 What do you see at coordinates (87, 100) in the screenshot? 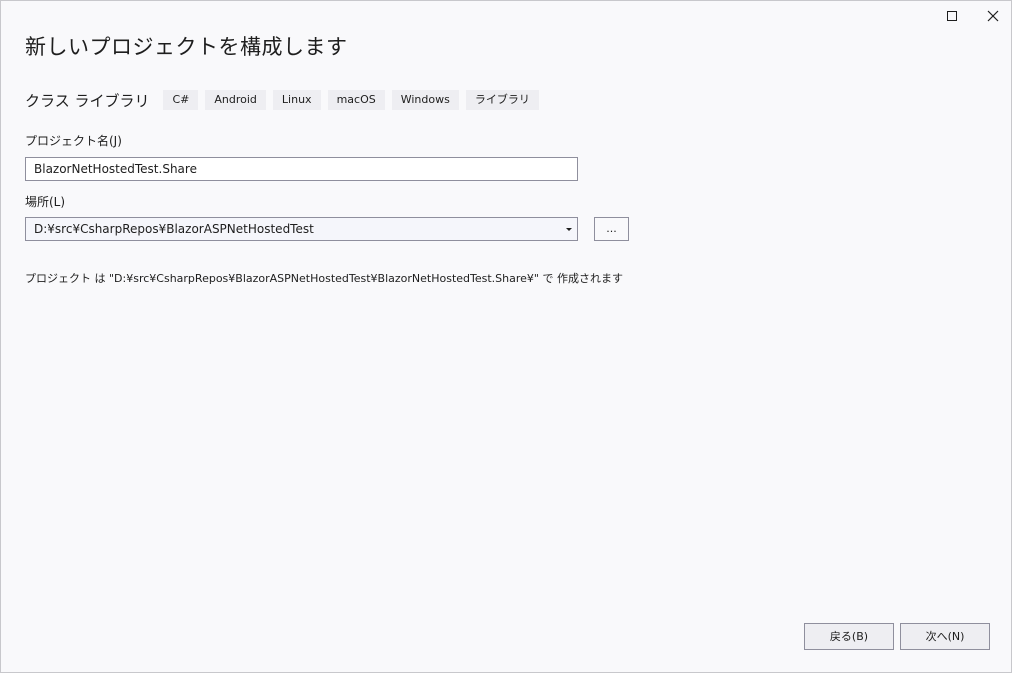
I see `template-name: クラス ライブラリ` at bounding box center [87, 100].